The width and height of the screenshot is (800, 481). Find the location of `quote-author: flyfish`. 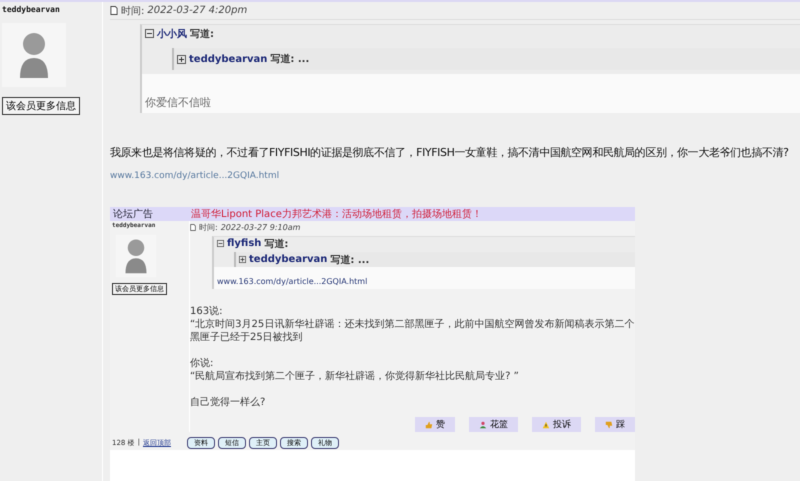

quote-author: flyfish is located at coordinates (244, 243).